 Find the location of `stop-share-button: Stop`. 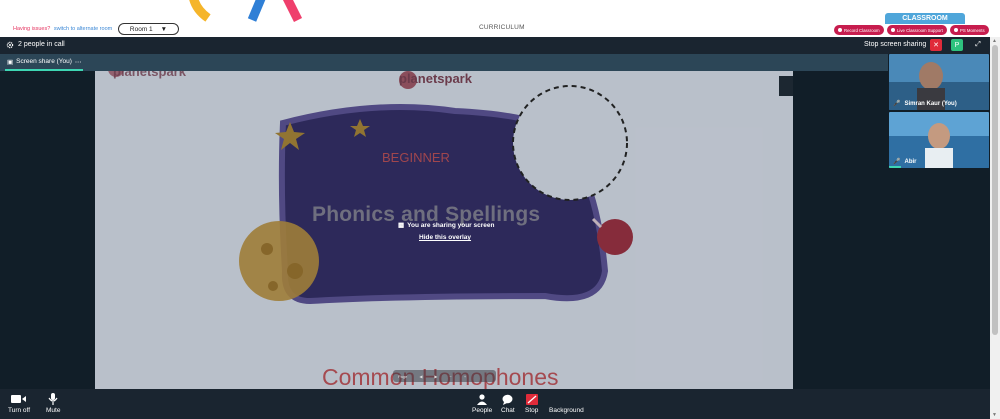

stop-share-button: Stop is located at coordinates (531, 403).